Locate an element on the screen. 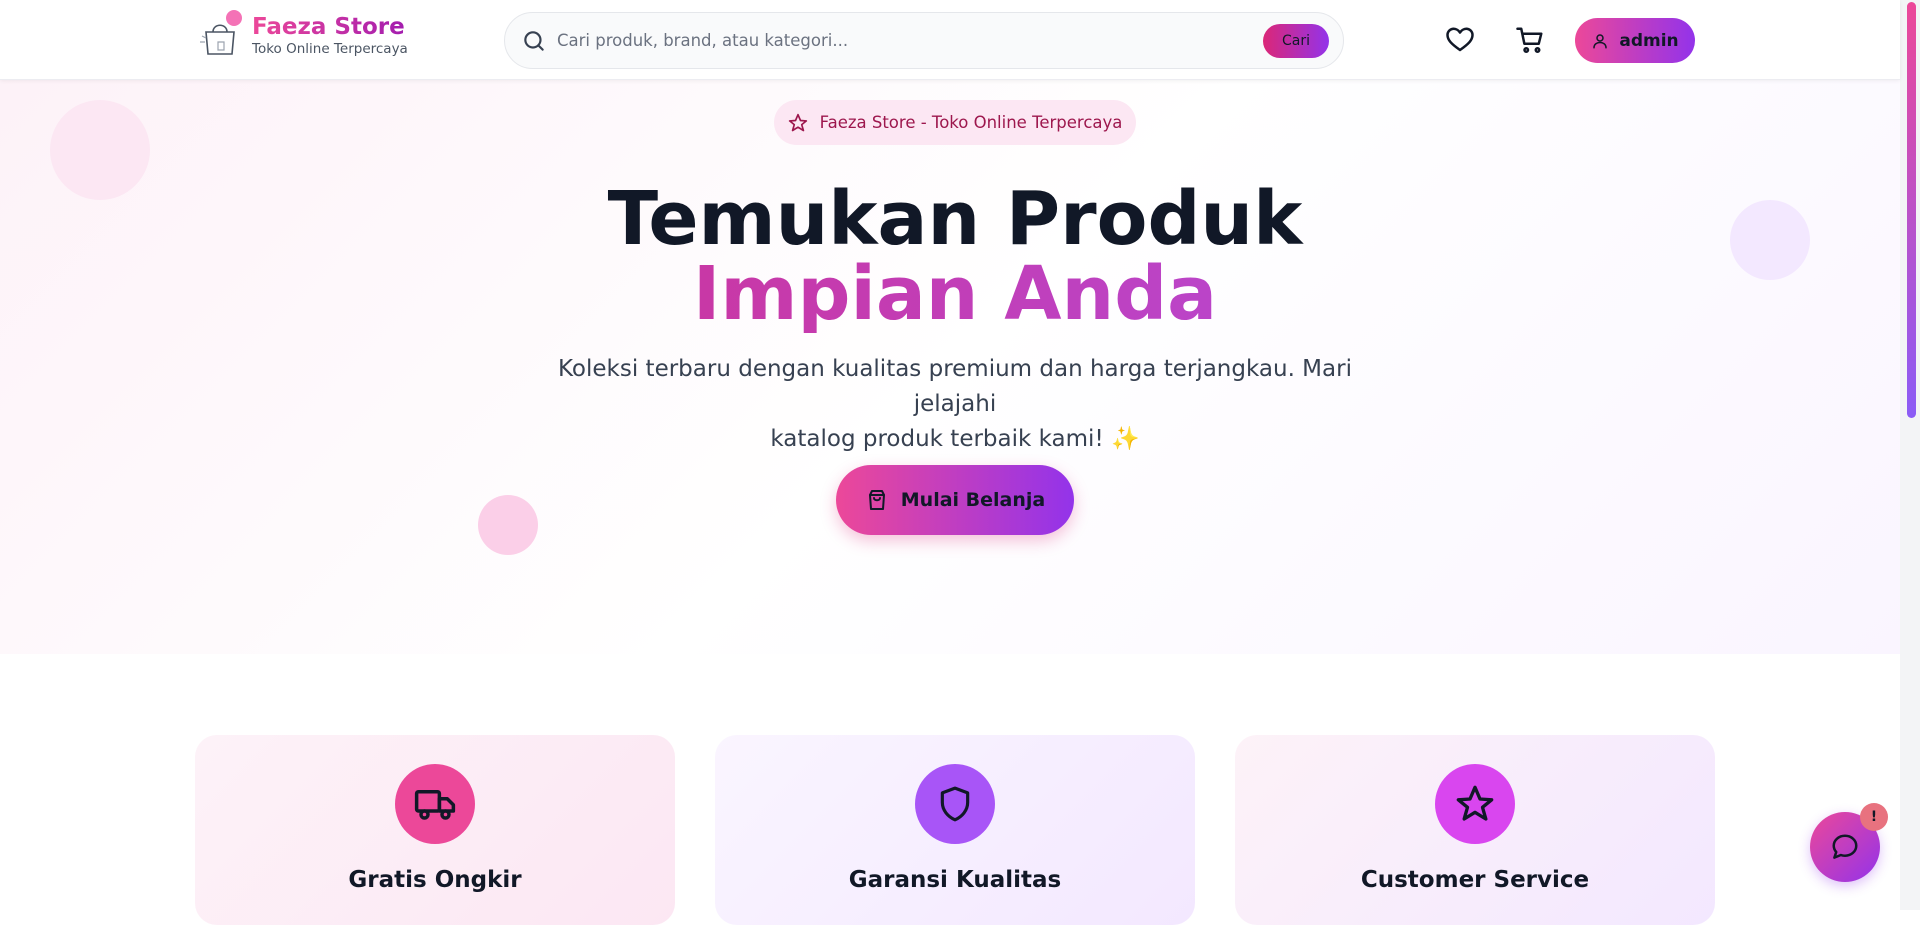 This screenshot has width=1920, height=925. start-shopping-button: Mulai Belanja is located at coordinates (955, 500).